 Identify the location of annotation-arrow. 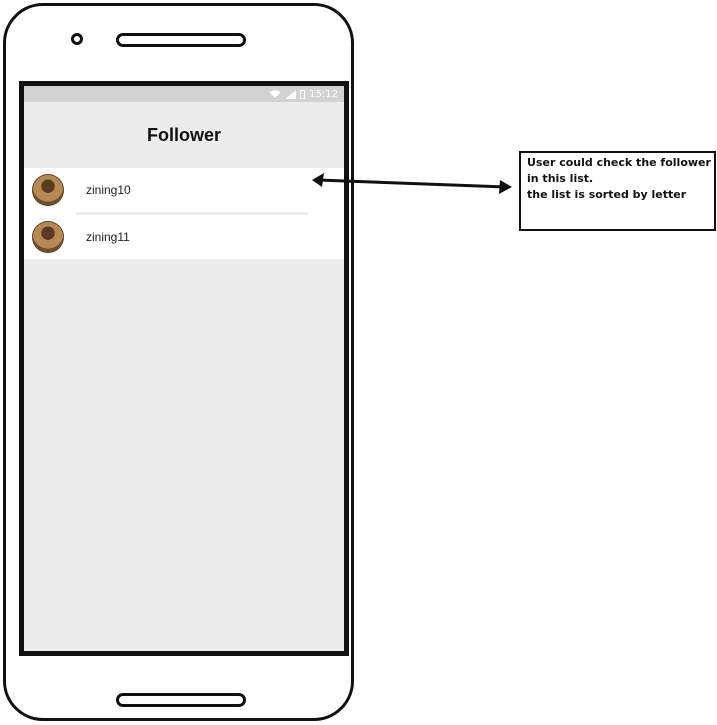
(412, 183).